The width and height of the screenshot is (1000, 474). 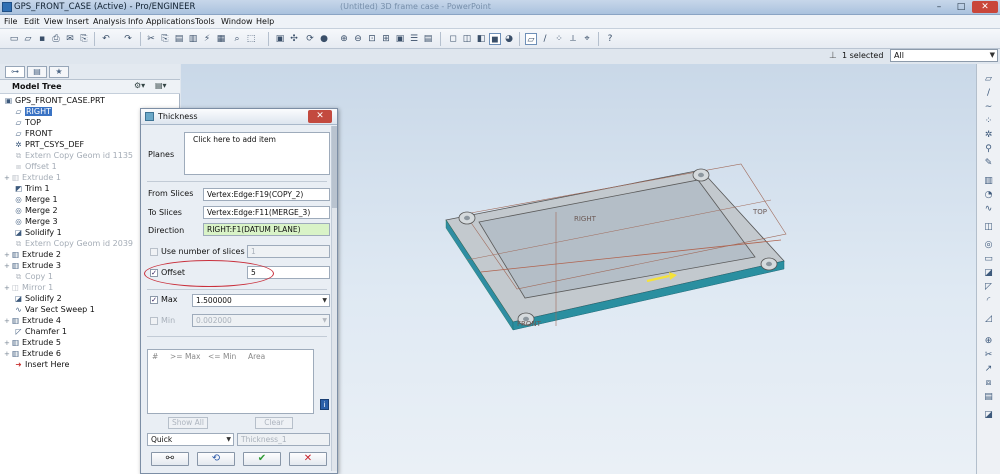 I want to click on annotations-icon: ⌖, so click(x=587, y=39).